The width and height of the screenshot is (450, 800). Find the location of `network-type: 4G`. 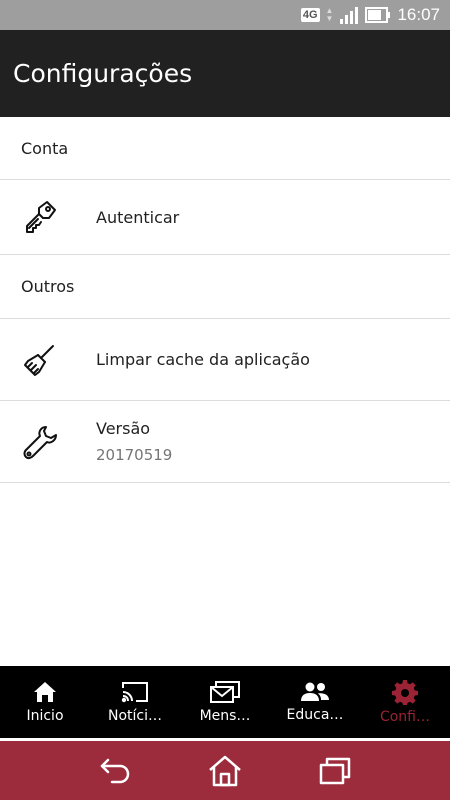

network-type: 4G is located at coordinates (310, 15).